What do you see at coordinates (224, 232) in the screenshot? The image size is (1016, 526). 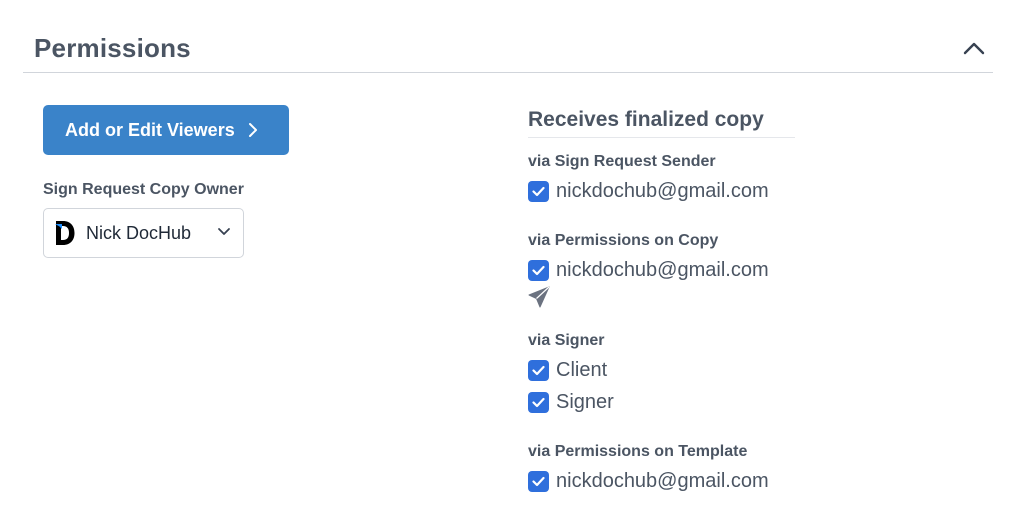 I see `chevron-down-icon` at bounding box center [224, 232].